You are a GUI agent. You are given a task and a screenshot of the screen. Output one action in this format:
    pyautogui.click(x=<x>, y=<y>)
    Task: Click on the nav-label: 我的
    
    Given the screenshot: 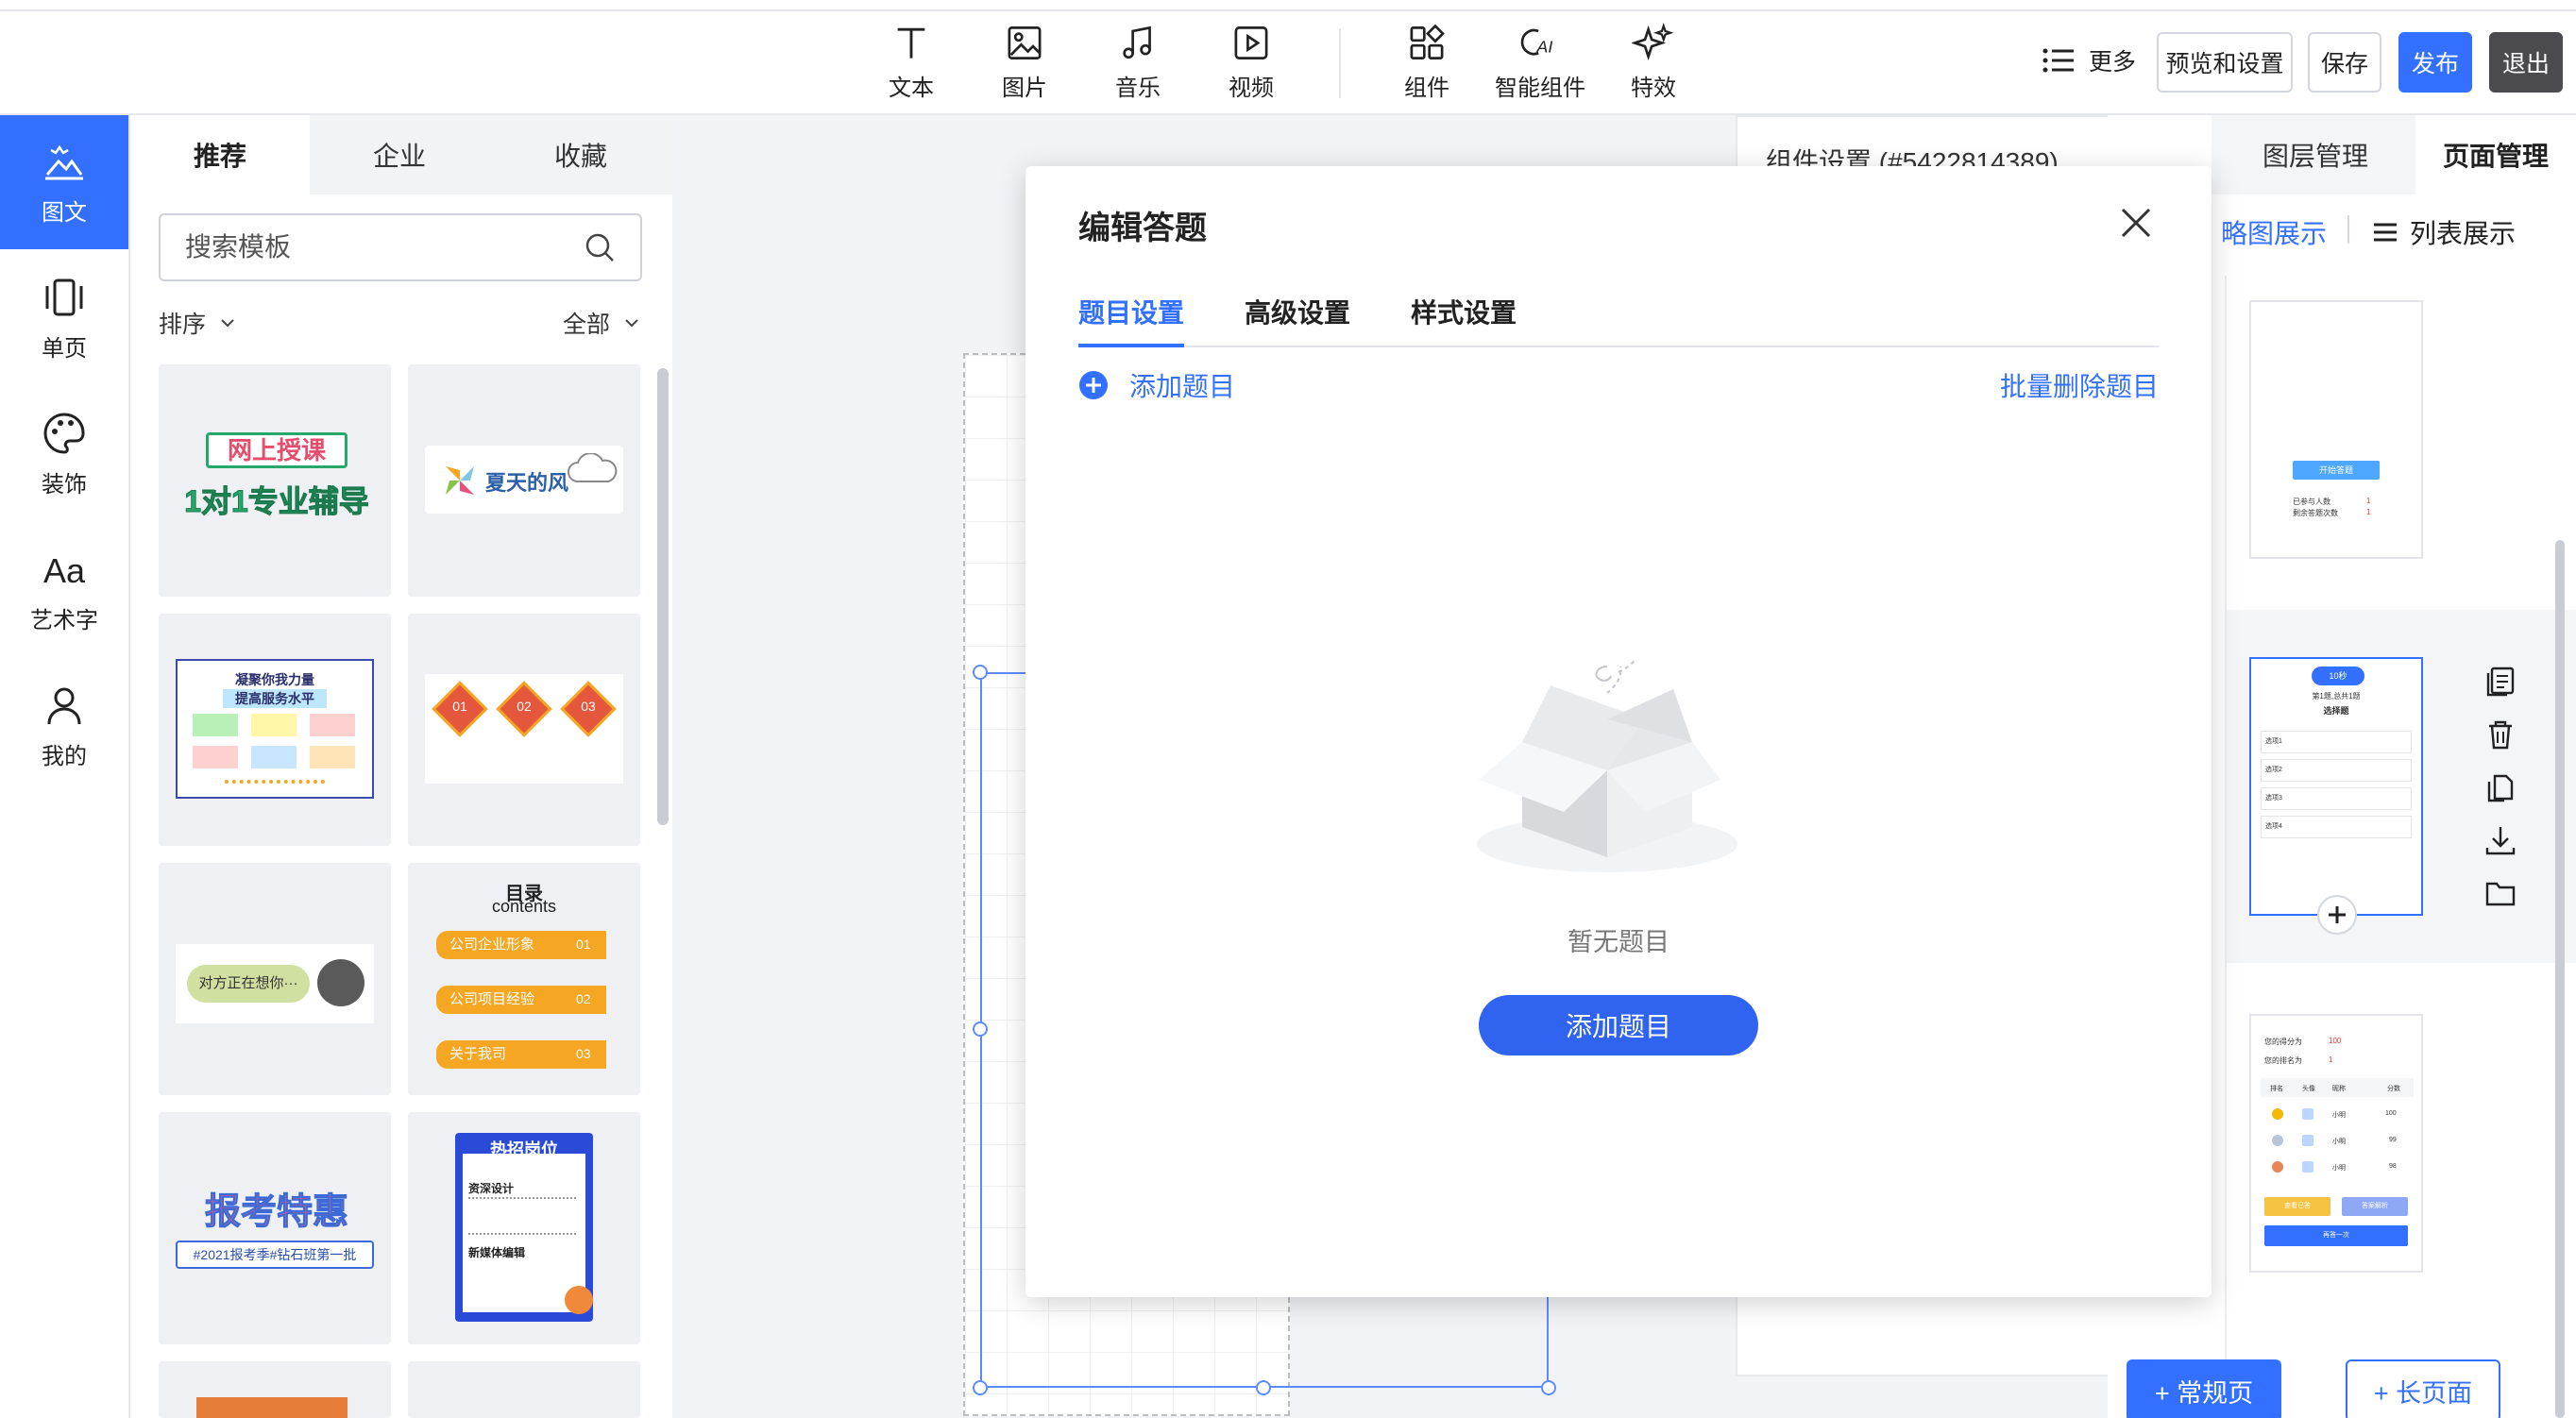 What is the action you would take?
    pyautogui.click(x=64, y=756)
    